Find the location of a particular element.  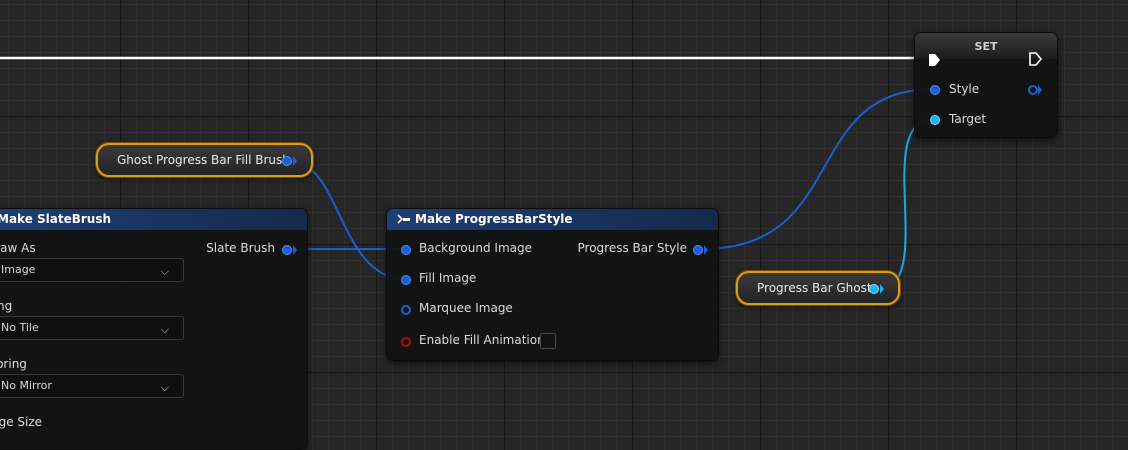

target-input-label: Target is located at coordinates (968, 119).